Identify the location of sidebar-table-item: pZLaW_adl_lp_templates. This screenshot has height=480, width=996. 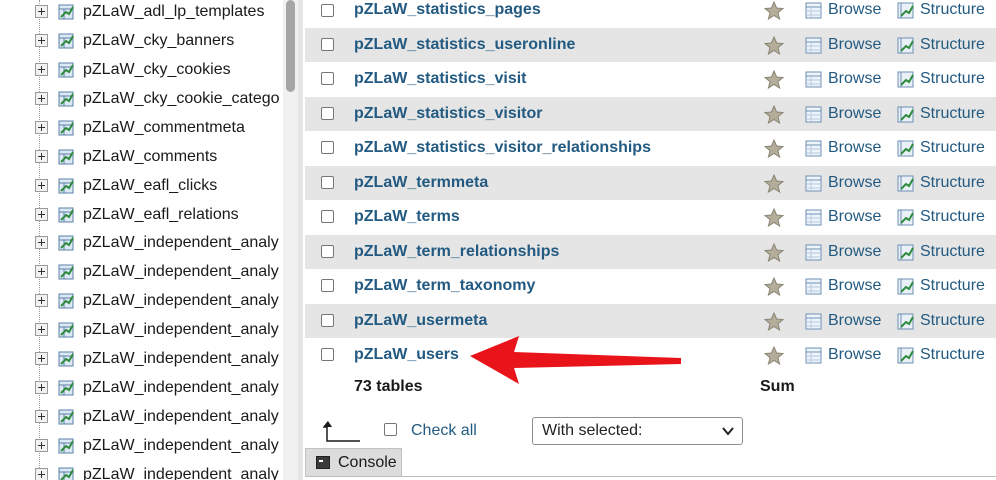
(159, 13).